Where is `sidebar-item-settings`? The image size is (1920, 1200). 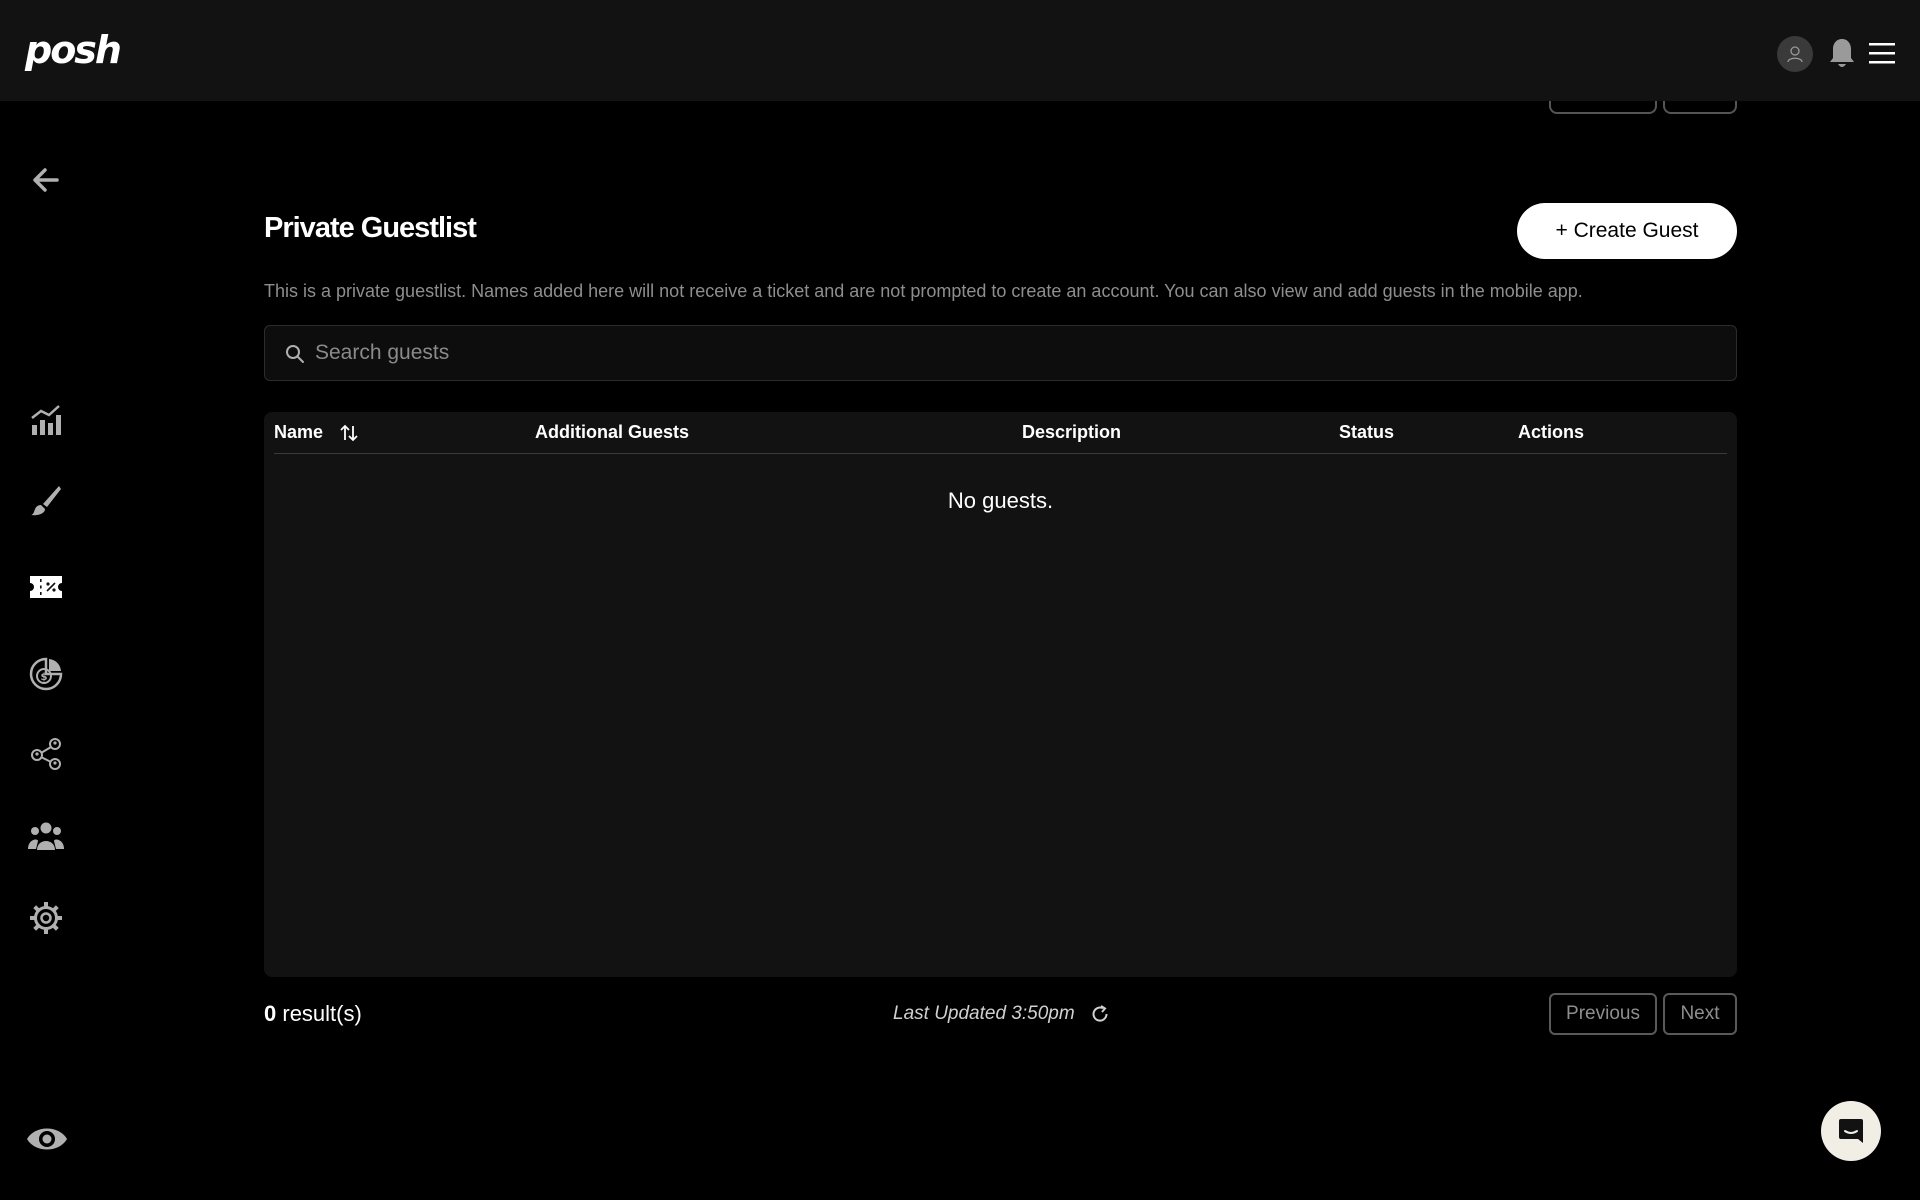 sidebar-item-settings is located at coordinates (46, 918).